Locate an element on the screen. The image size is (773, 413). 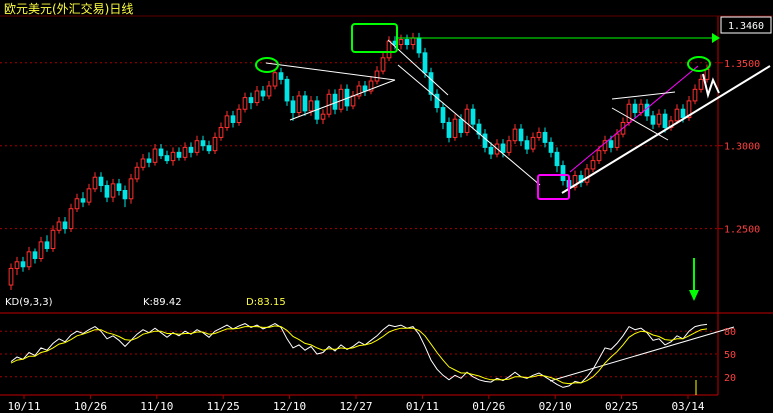
date-tick-label: 10/26 is located at coordinates (90, 406).